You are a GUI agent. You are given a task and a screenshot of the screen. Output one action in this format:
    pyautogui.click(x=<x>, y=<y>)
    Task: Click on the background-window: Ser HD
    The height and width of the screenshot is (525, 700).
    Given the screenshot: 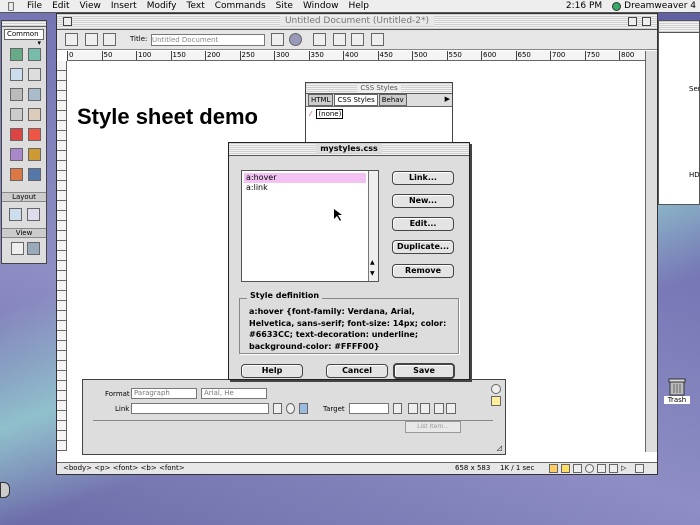 What is the action you would take?
    pyautogui.click(x=679, y=112)
    